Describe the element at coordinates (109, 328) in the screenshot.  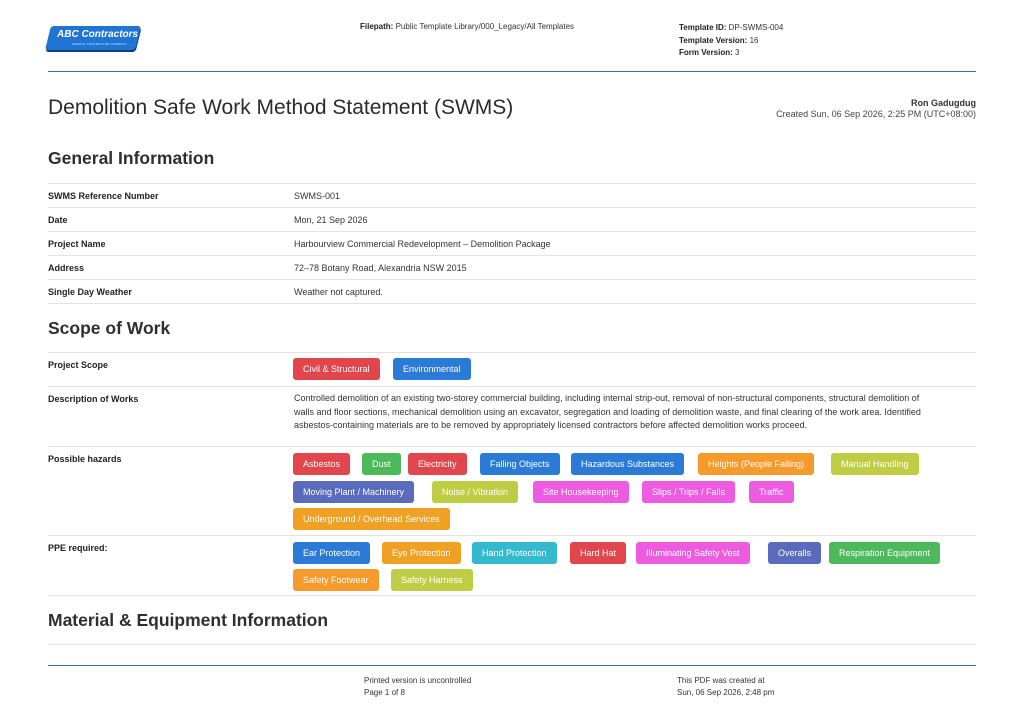
I see `scope-of-work-heading: Scope of Work` at that location.